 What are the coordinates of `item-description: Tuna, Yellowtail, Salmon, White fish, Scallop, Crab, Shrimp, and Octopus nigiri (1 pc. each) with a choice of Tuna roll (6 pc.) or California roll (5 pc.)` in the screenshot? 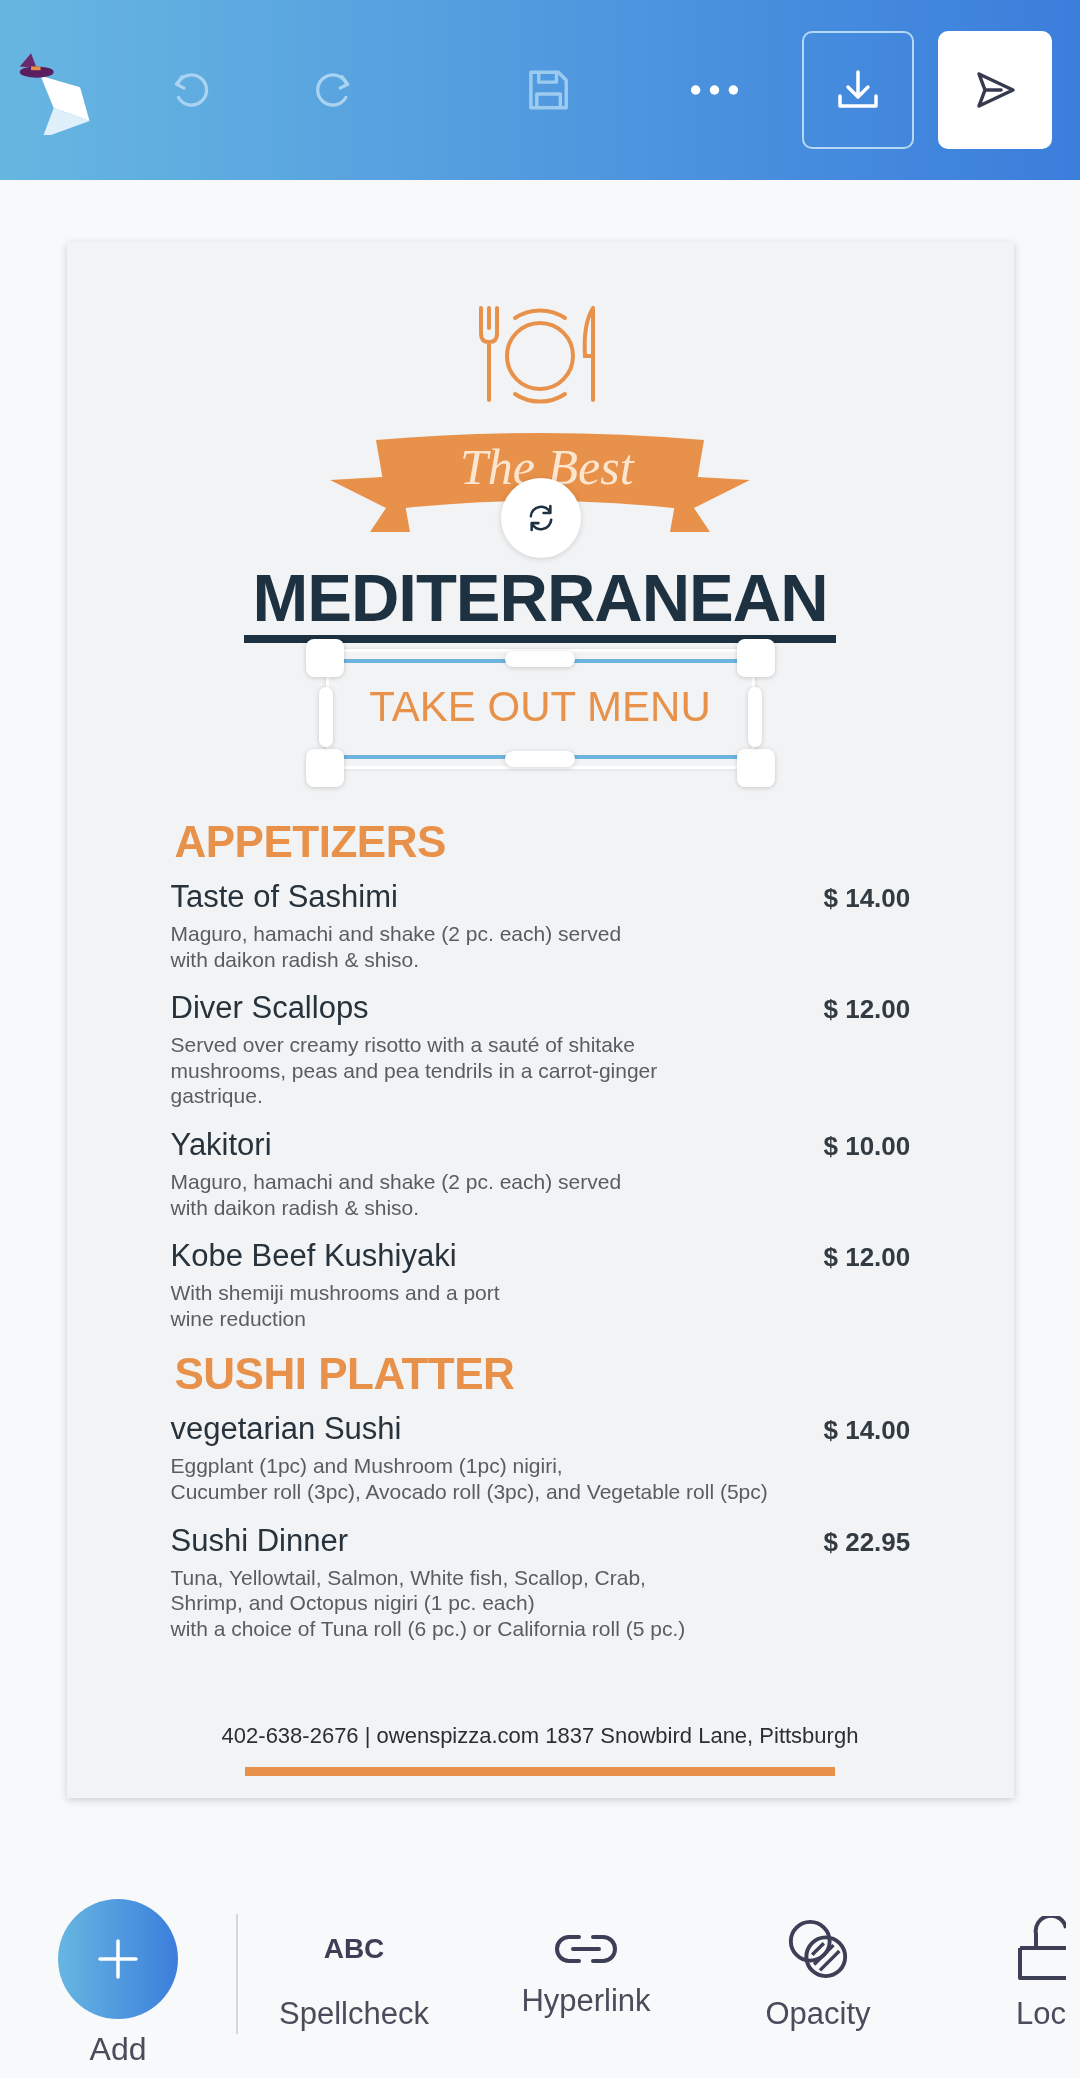 It's located at (428, 1603).